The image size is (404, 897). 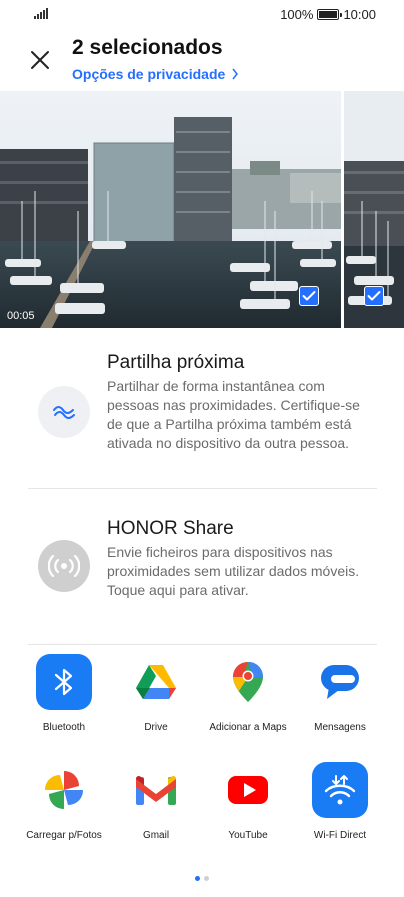 What do you see at coordinates (21, 316) in the screenshot?
I see `video-duration: 00:05` at bounding box center [21, 316].